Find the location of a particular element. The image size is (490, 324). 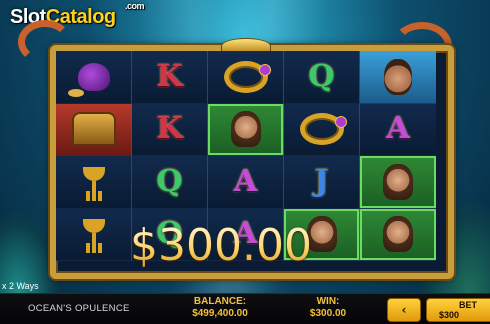

ways-multiplier: x 2 Ways is located at coordinates (20, 286).